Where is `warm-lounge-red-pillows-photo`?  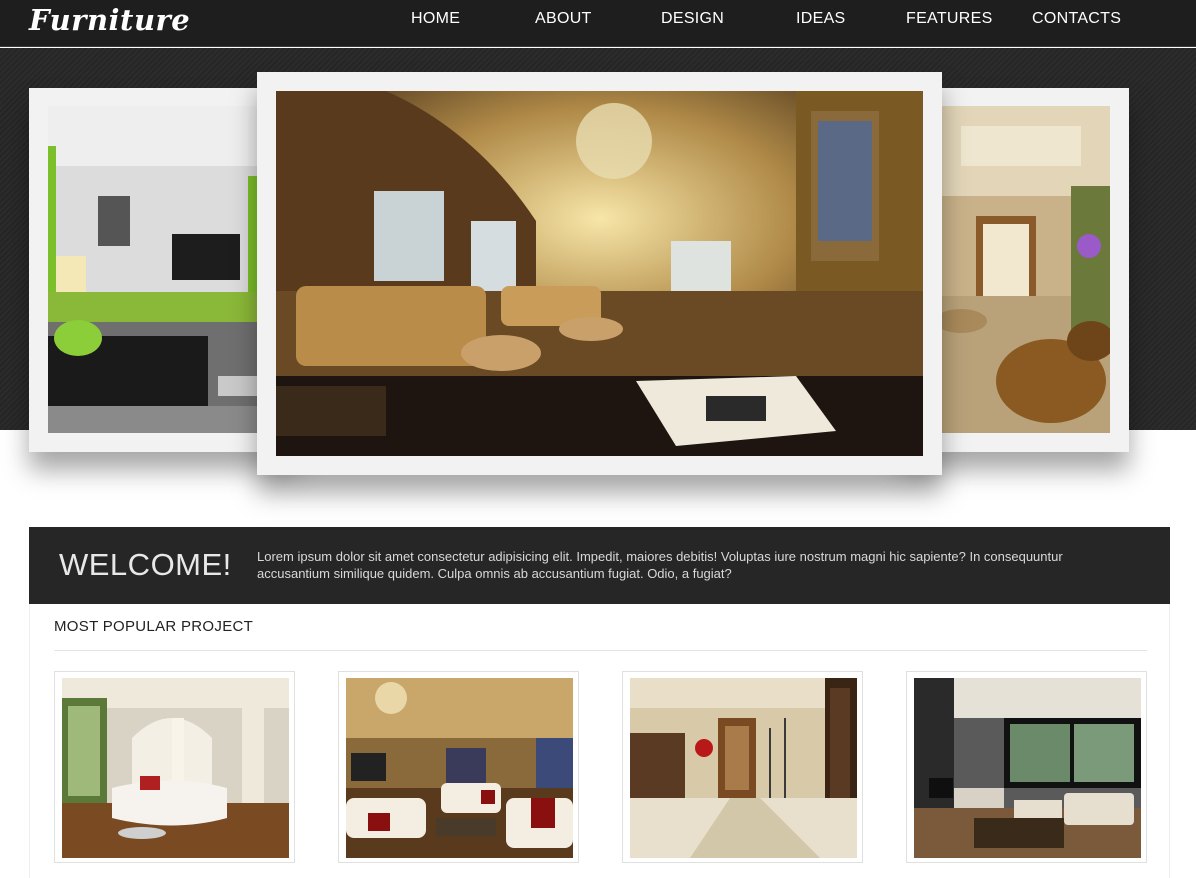 warm-lounge-red-pillows-photo is located at coordinates (459, 768).